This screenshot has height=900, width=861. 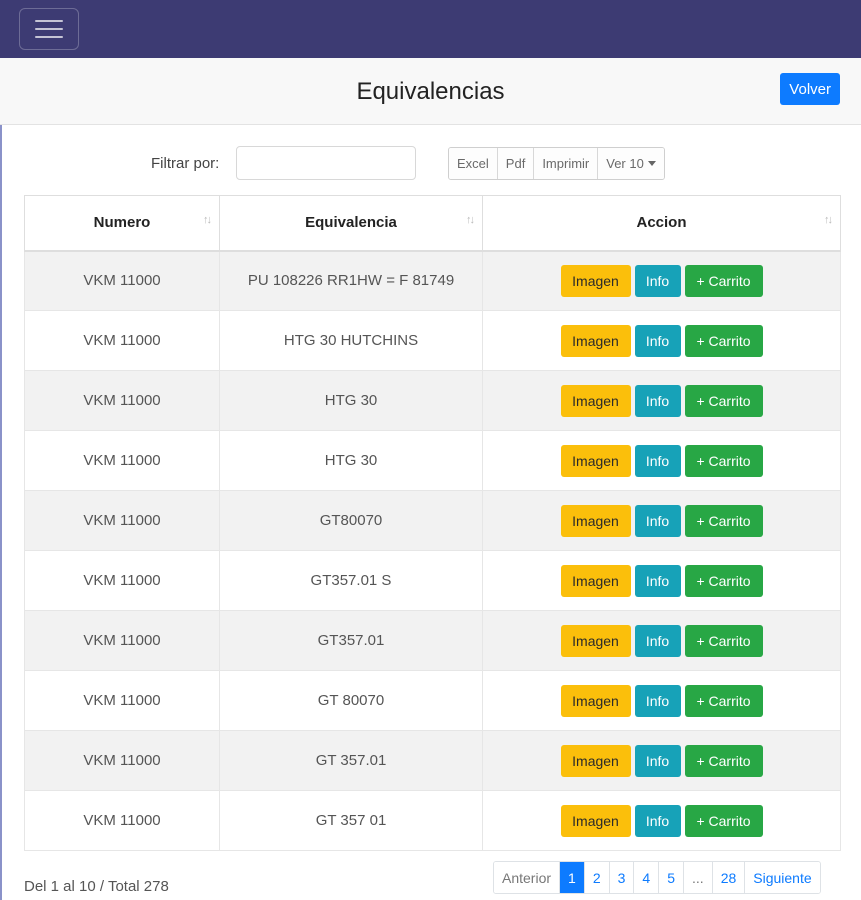 I want to click on column-header-label: Numero, so click(x=122, y=223).